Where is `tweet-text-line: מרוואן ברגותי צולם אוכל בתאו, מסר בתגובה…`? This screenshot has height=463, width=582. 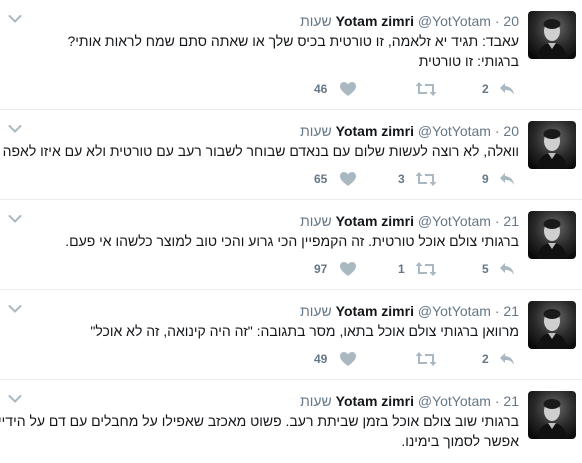
tweet-text-line: מרוואן ברגותי צולם אוכל בתאו, מסר בתגובה… is located at coordinates (304, 331).